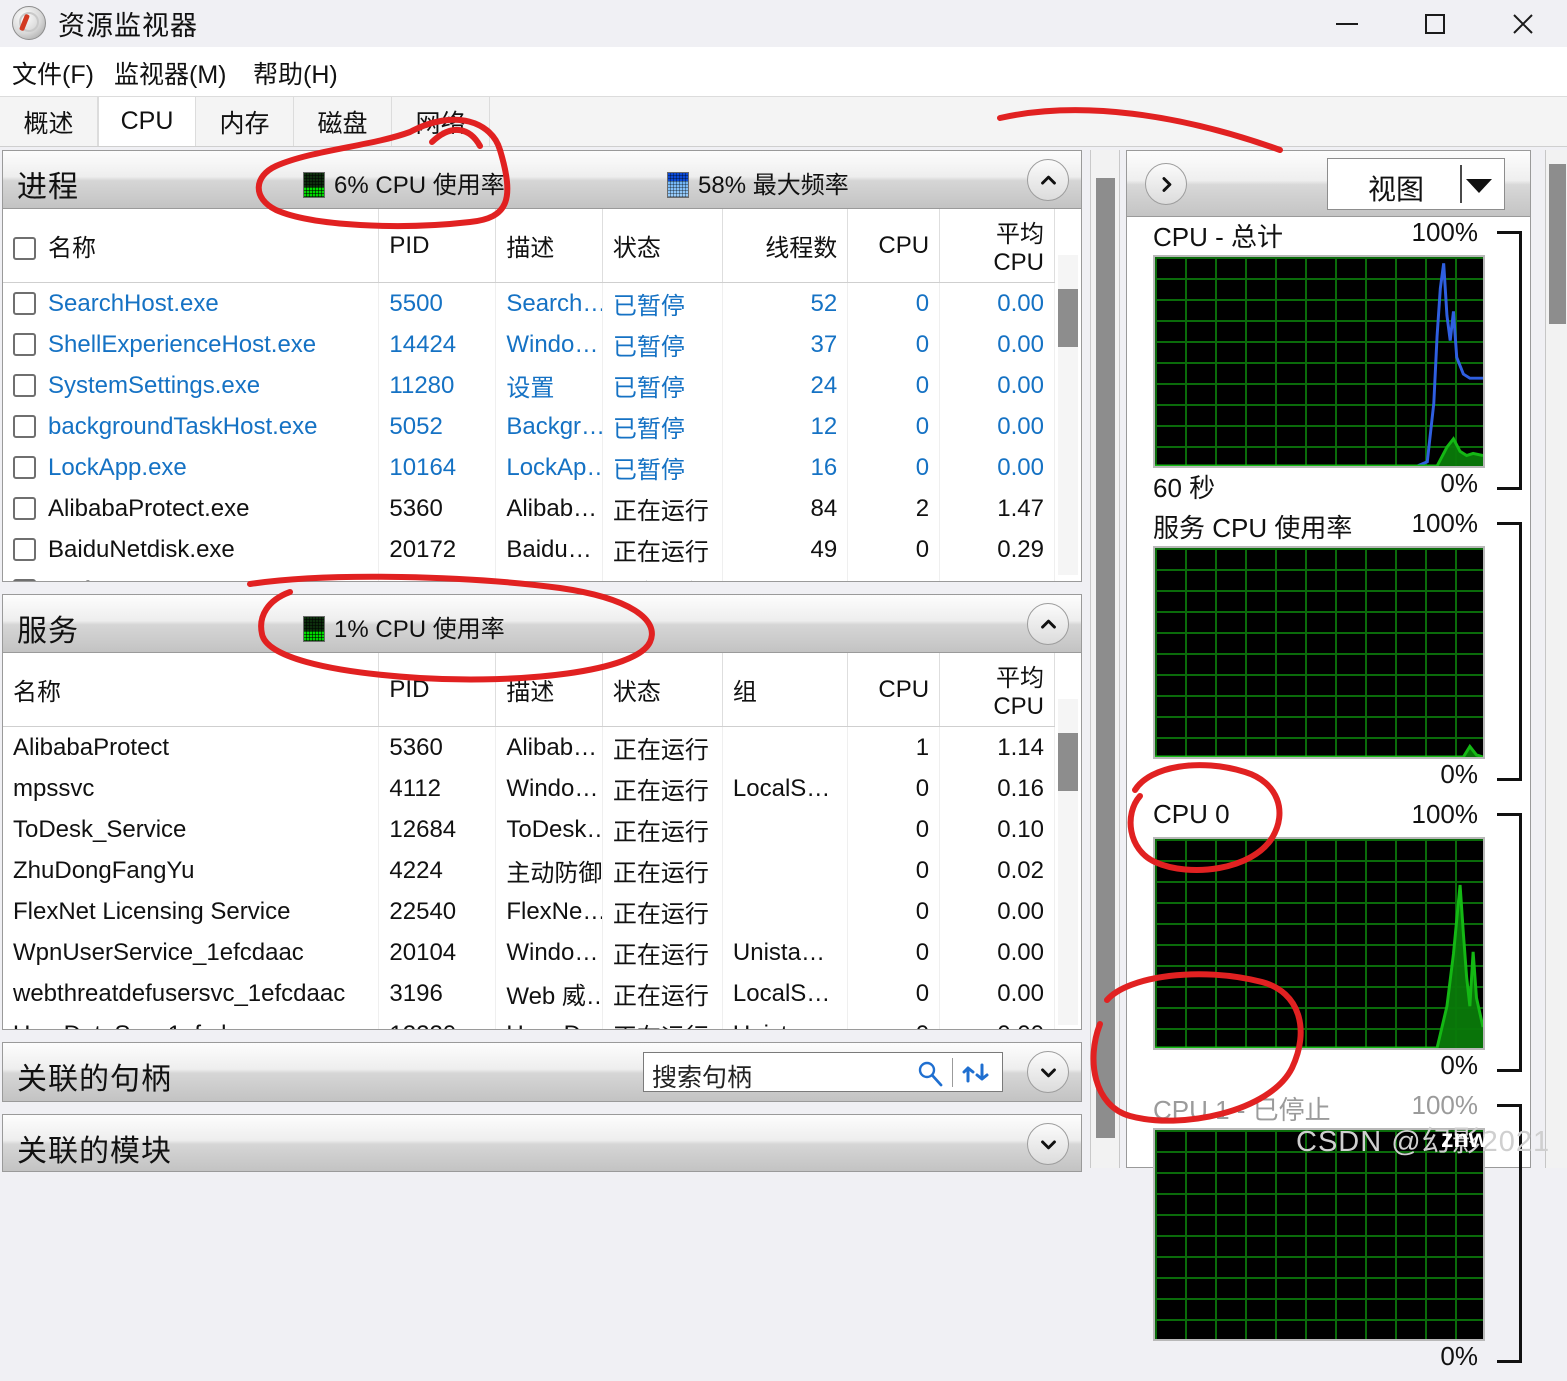 This screenshot has width=1567, height=1381. Describe the element at coordinates (930, 1073) in the screenshot. I see `search-icon` at that location.